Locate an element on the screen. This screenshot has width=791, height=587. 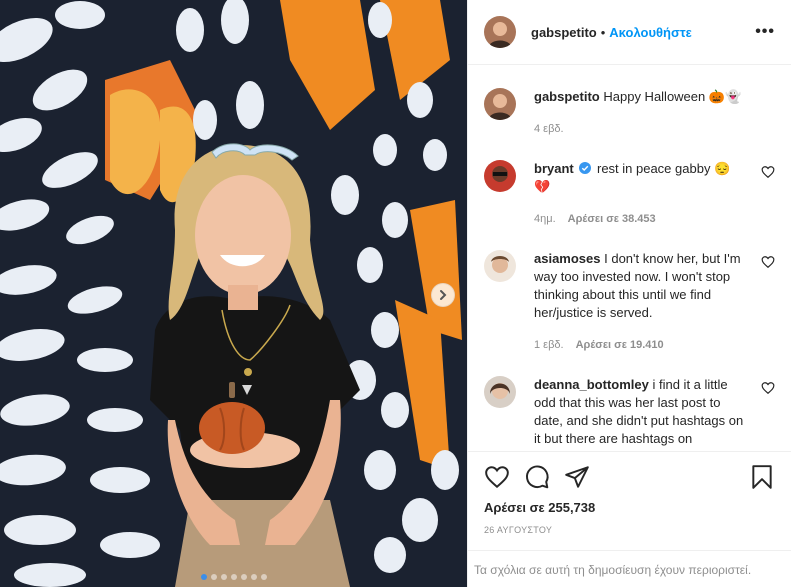
comment-username: deanna_bottomley is located at coordinates (591, 384).